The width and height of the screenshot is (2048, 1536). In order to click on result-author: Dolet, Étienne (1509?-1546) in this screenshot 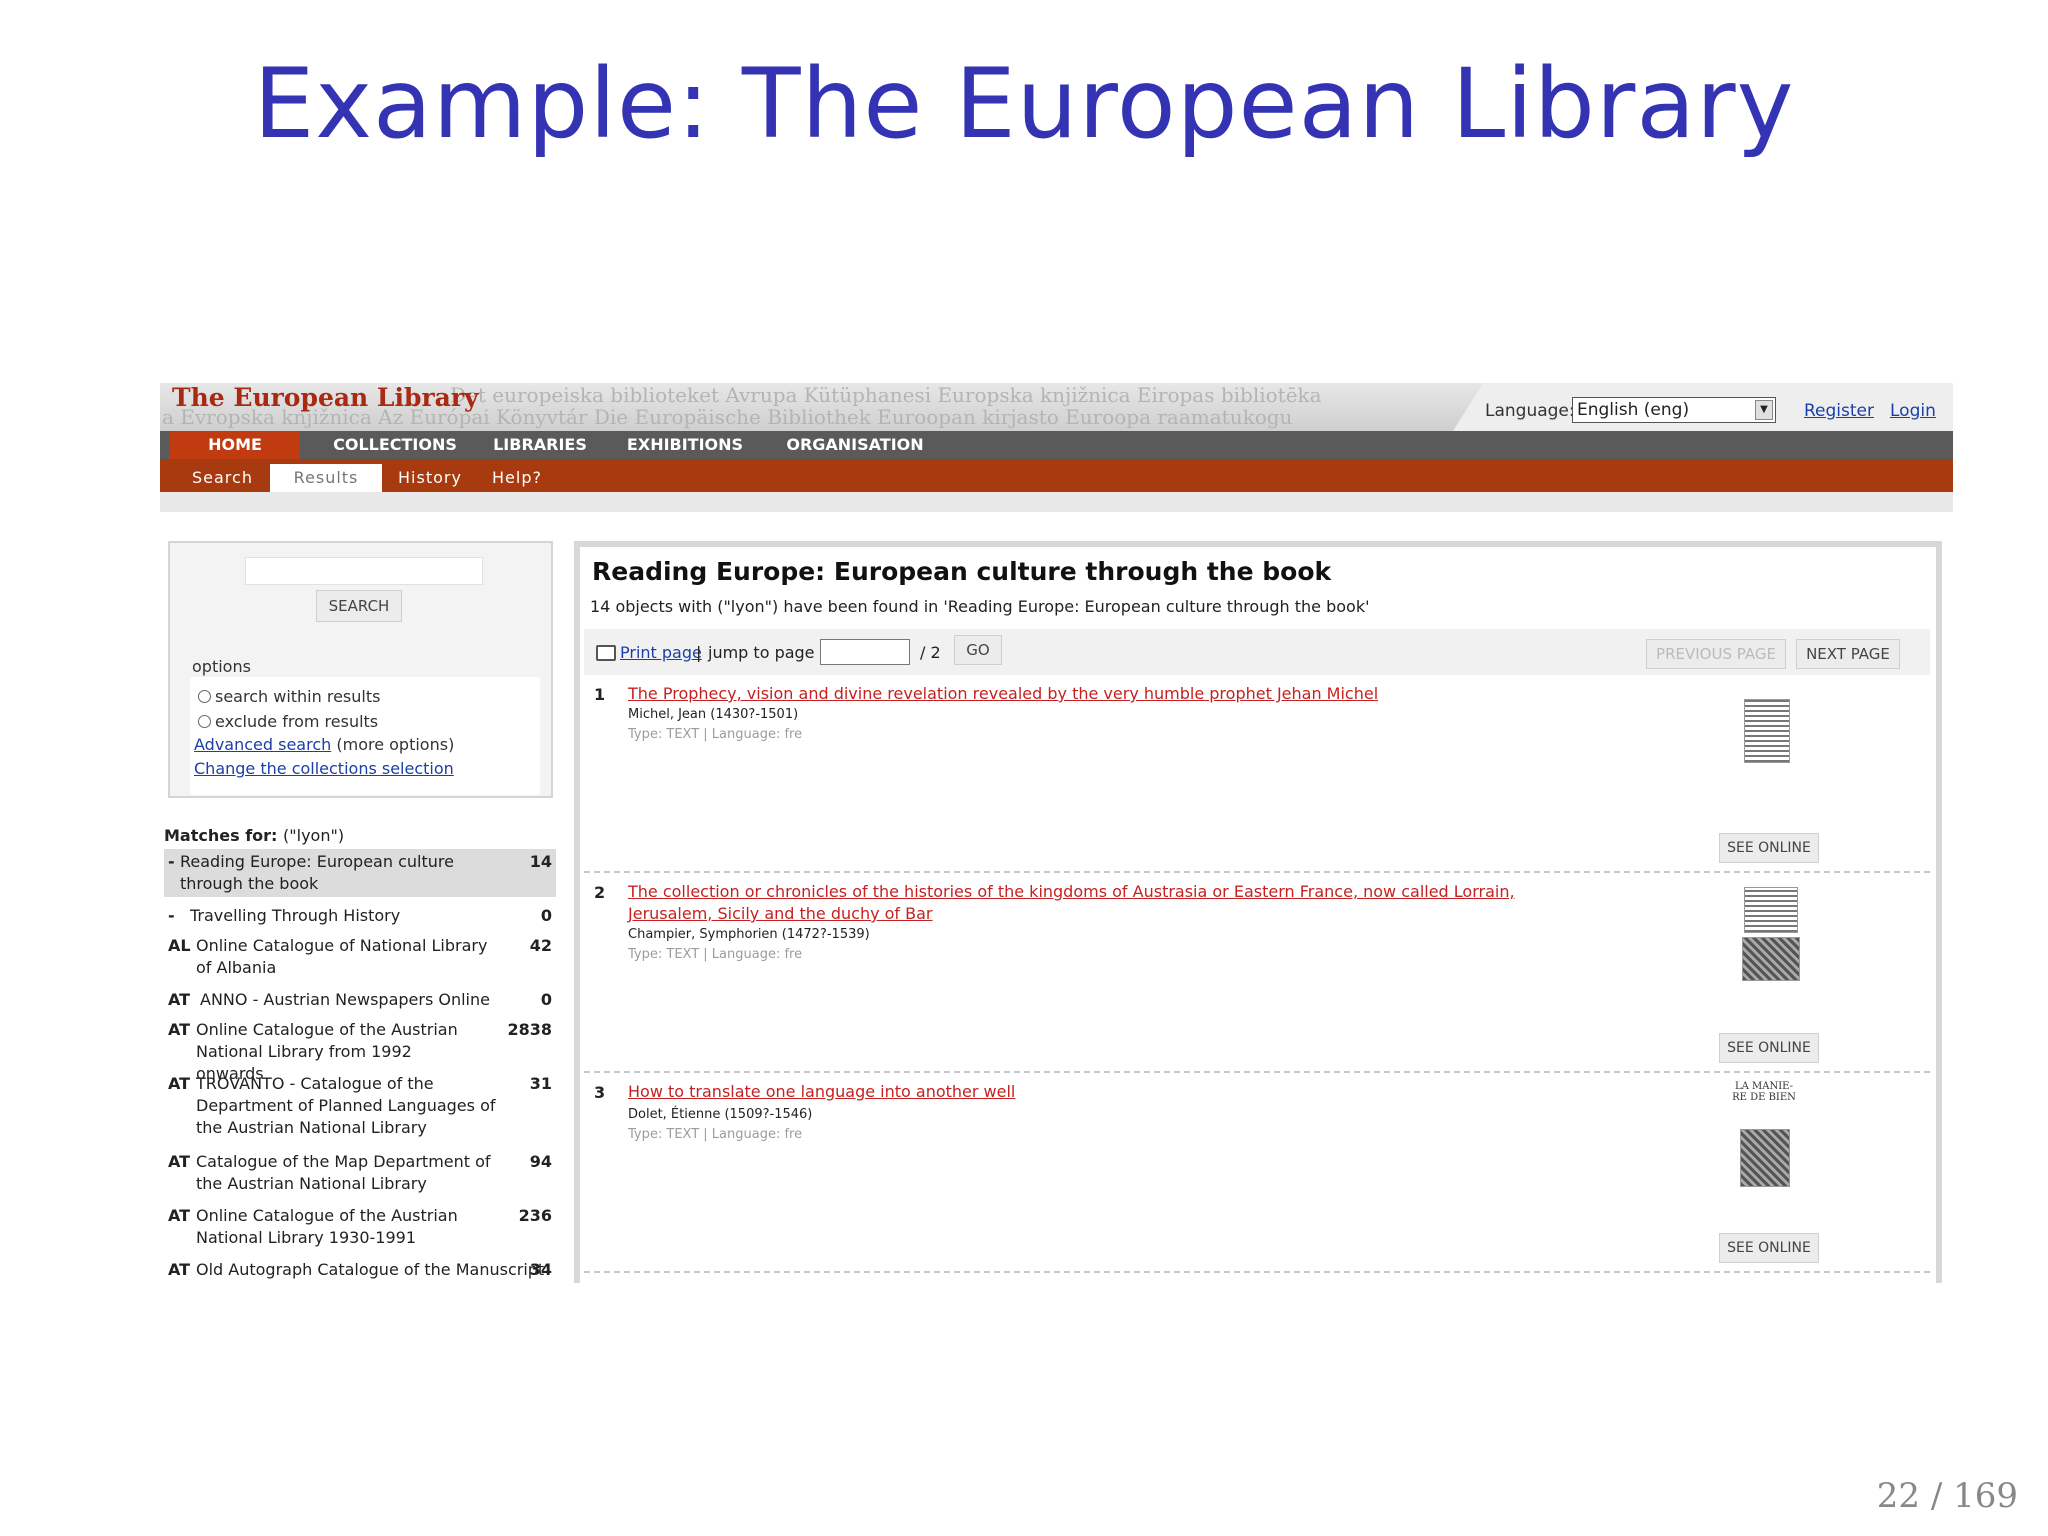, I will do `click(720, 1114)`.